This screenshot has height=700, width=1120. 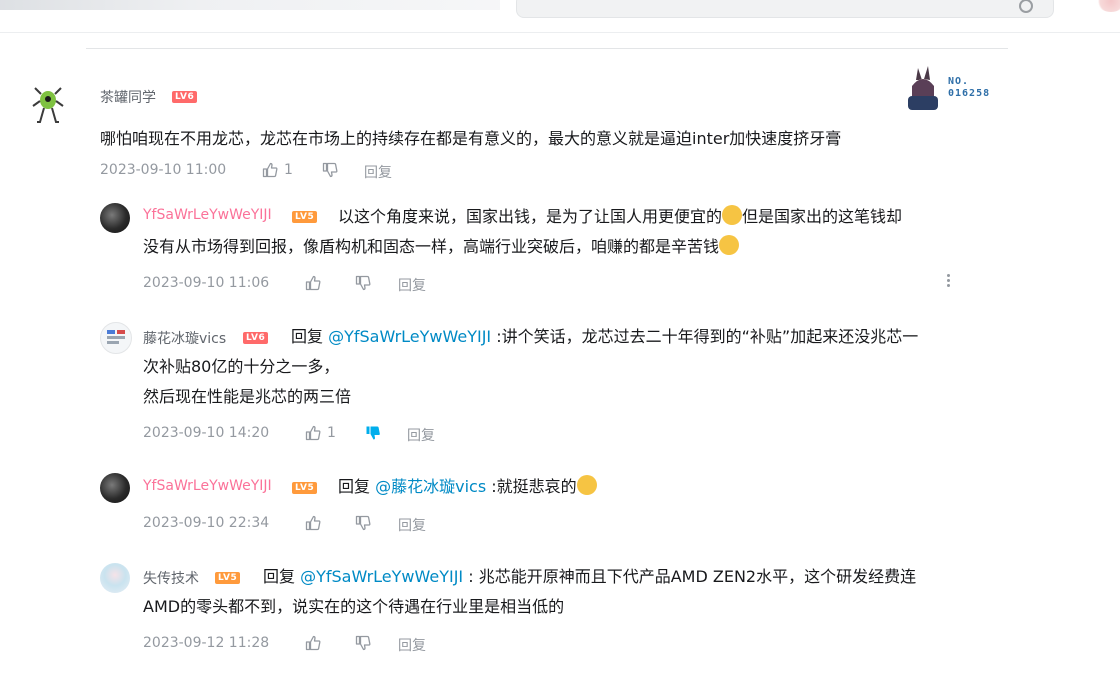 I want to click on comment-text-line1: :讲个笑话，龙芯过去二十年得到的“补贴”加起来还没兆芯一, so click(x=707, y=336).